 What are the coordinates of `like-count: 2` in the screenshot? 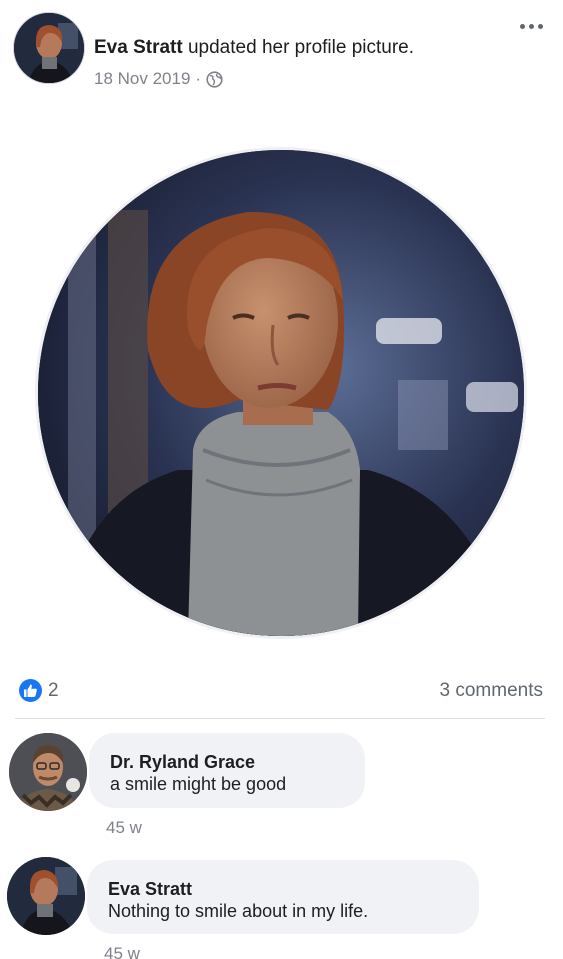 It's located at (53, 691).